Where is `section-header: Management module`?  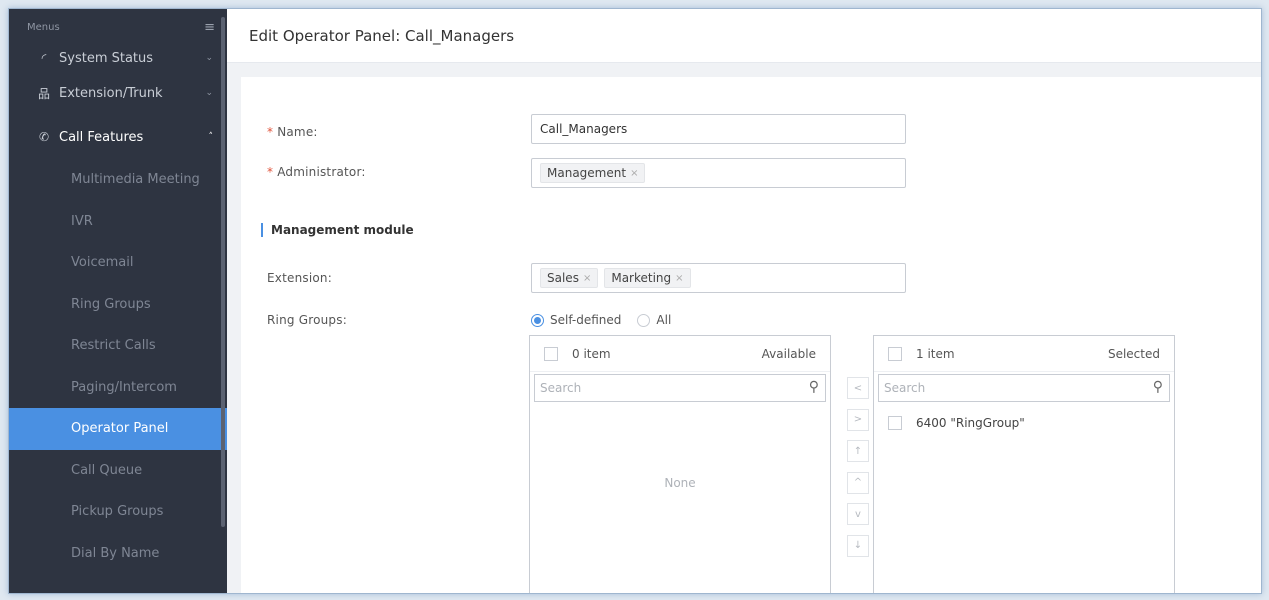 section-header: Management module is located at coordinates (337, 230).